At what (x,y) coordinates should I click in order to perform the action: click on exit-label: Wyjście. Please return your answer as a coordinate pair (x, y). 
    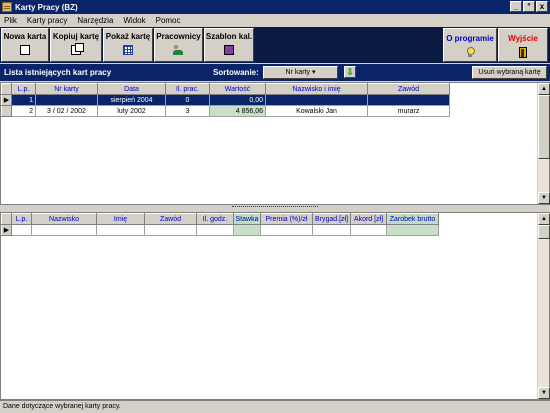
    Looking at the image, I should click on (523, 38).